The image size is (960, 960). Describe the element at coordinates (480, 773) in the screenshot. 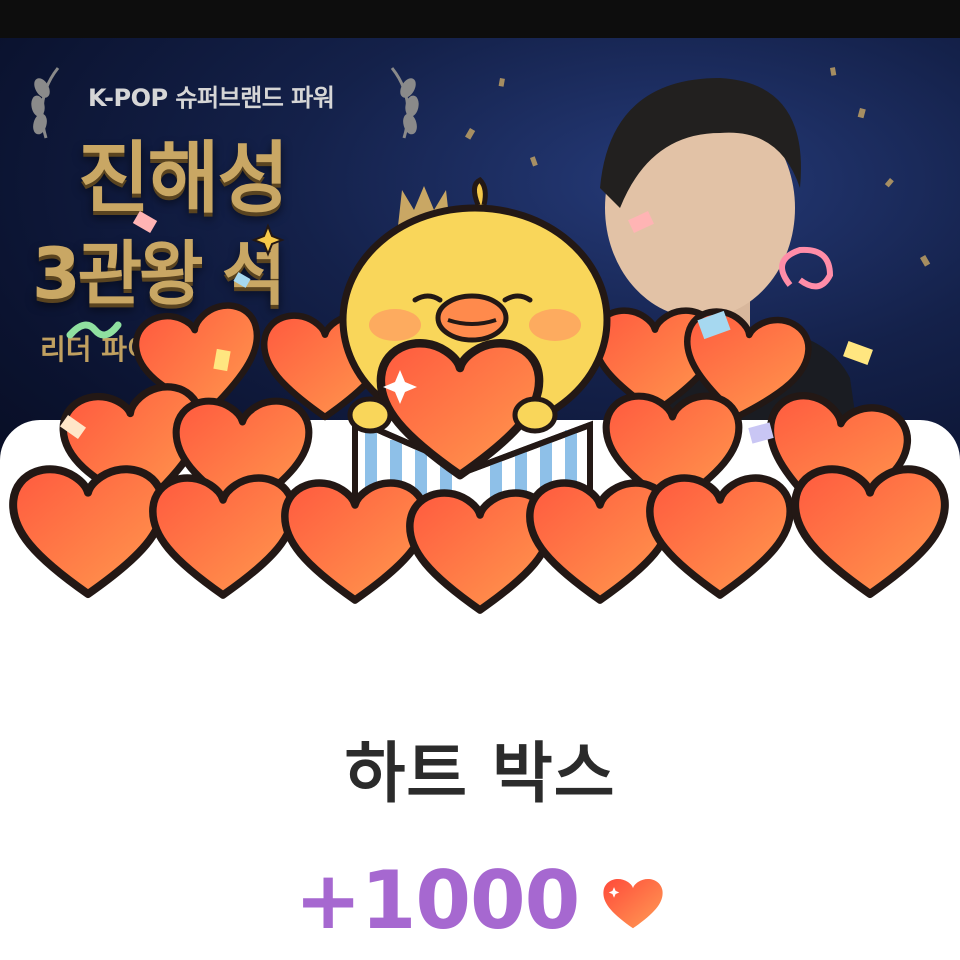

I see `reward-title: 하트 박스` at that location.